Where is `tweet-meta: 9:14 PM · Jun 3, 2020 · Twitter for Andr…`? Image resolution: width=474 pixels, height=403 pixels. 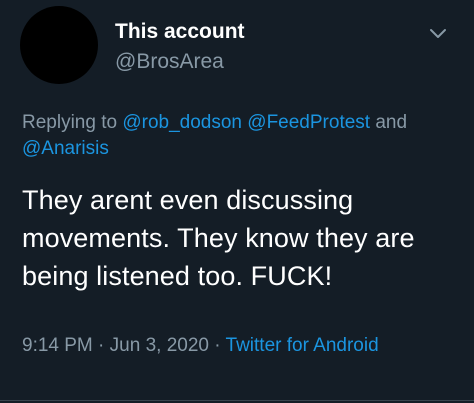 tweet-meta: 9:14 PM · Jun 3, 2020 · Twitter for Andr… is located at coordinates (242, 346).